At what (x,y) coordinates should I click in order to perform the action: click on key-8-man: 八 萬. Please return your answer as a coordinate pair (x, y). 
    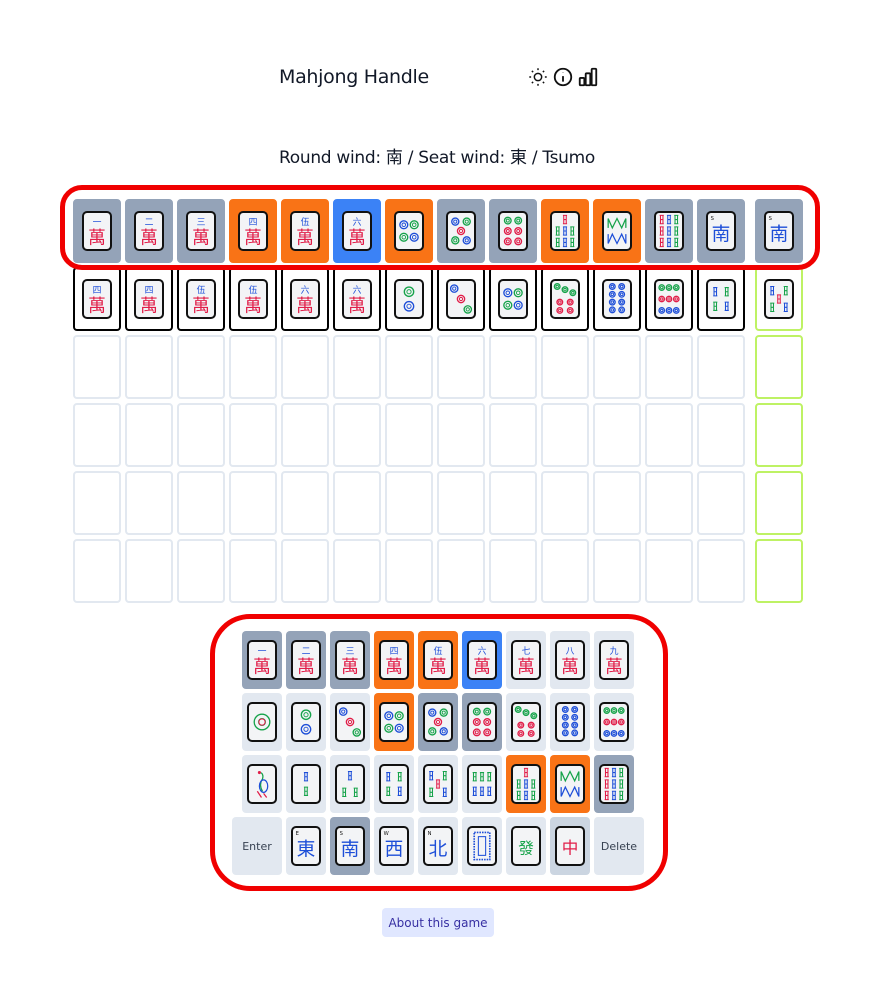
    Looking at the image, I should click on (570, 660).